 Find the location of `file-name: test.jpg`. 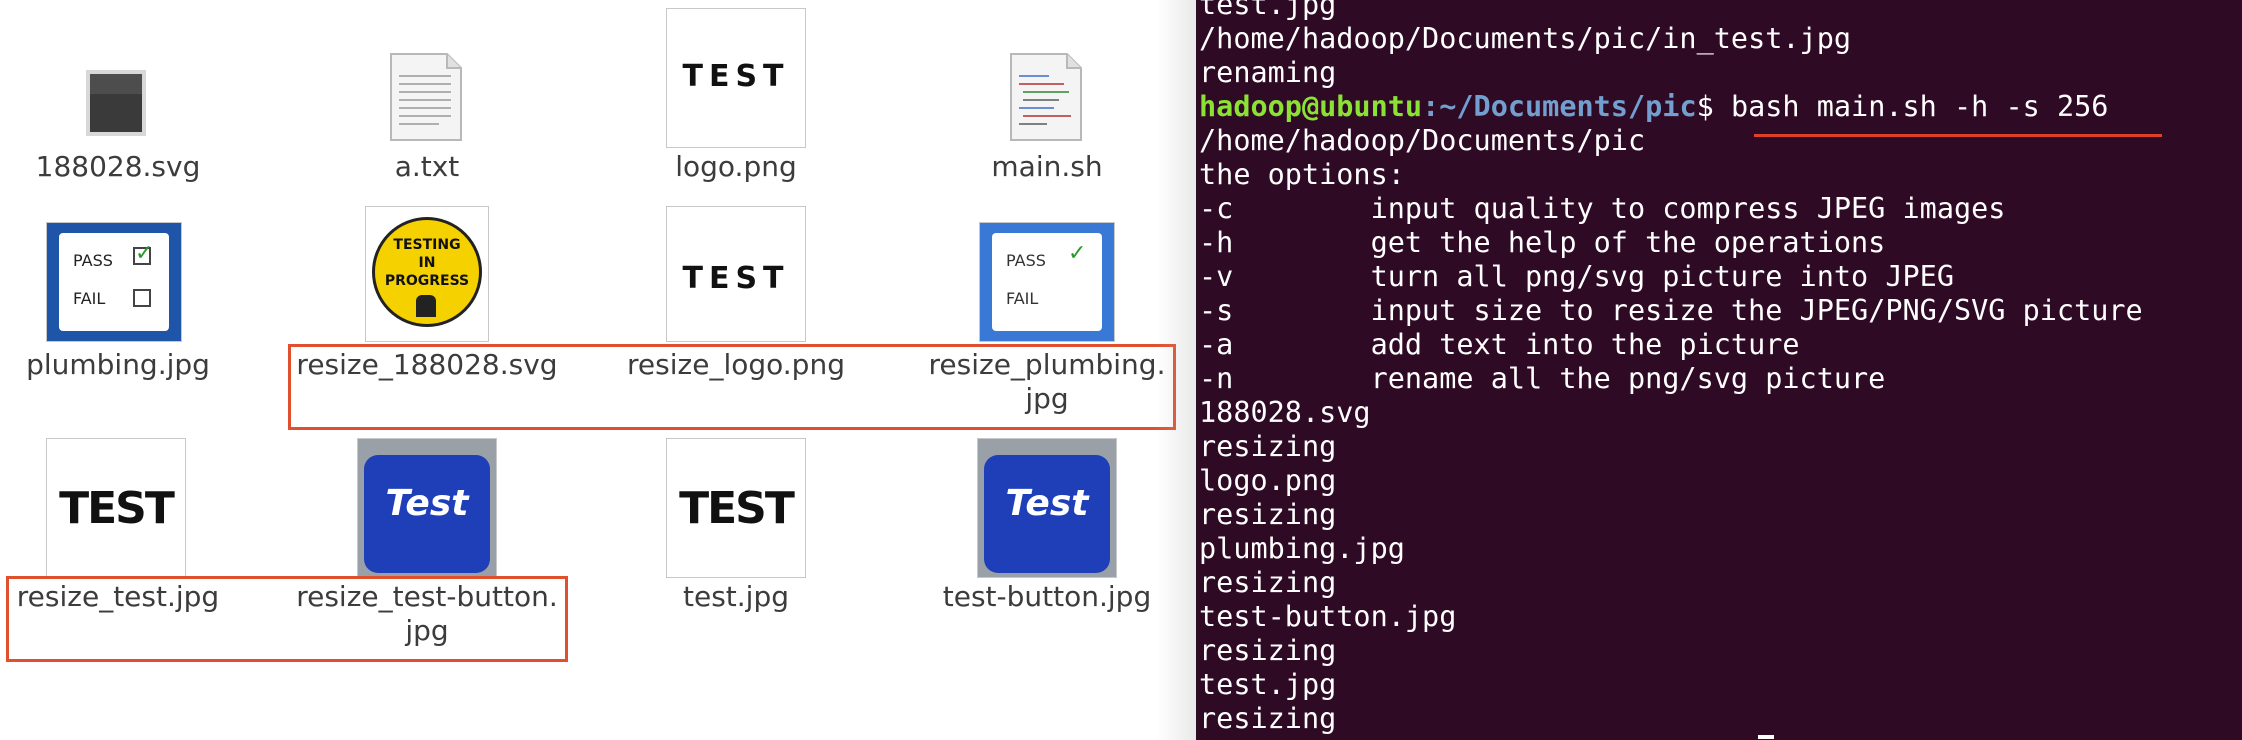

file-name: test.jpg is located at coordinates (736, 596).